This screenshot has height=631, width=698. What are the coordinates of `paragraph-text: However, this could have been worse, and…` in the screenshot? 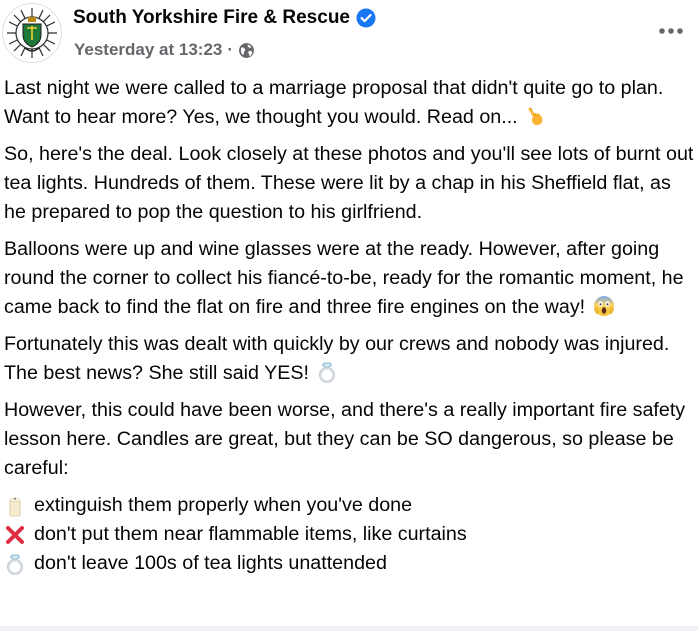 It's located at (345, 439).